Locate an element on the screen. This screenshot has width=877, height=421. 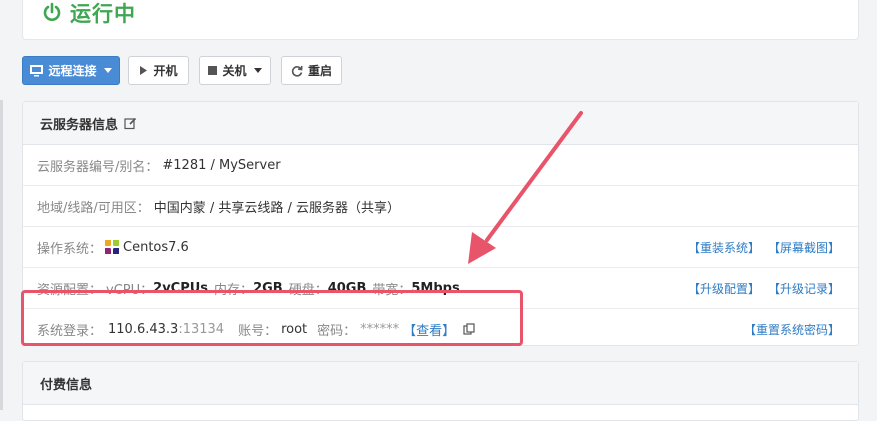
bandwidth-value: 5Mbps is located at coordinates (435, 288).